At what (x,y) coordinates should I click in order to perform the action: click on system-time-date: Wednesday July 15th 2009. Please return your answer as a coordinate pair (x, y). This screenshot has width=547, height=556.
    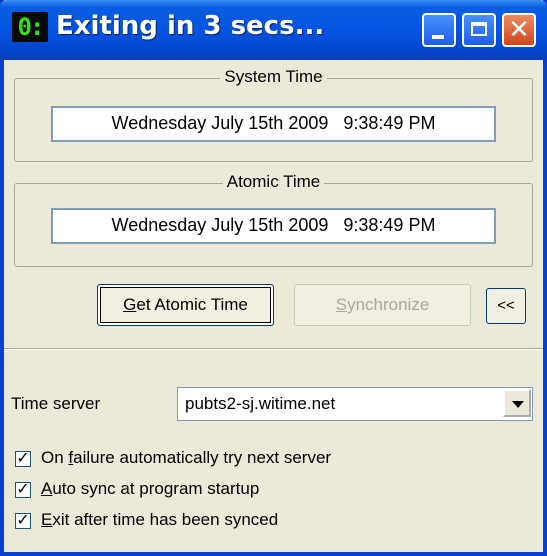
    Looking at the image, I should click on (220, 123).